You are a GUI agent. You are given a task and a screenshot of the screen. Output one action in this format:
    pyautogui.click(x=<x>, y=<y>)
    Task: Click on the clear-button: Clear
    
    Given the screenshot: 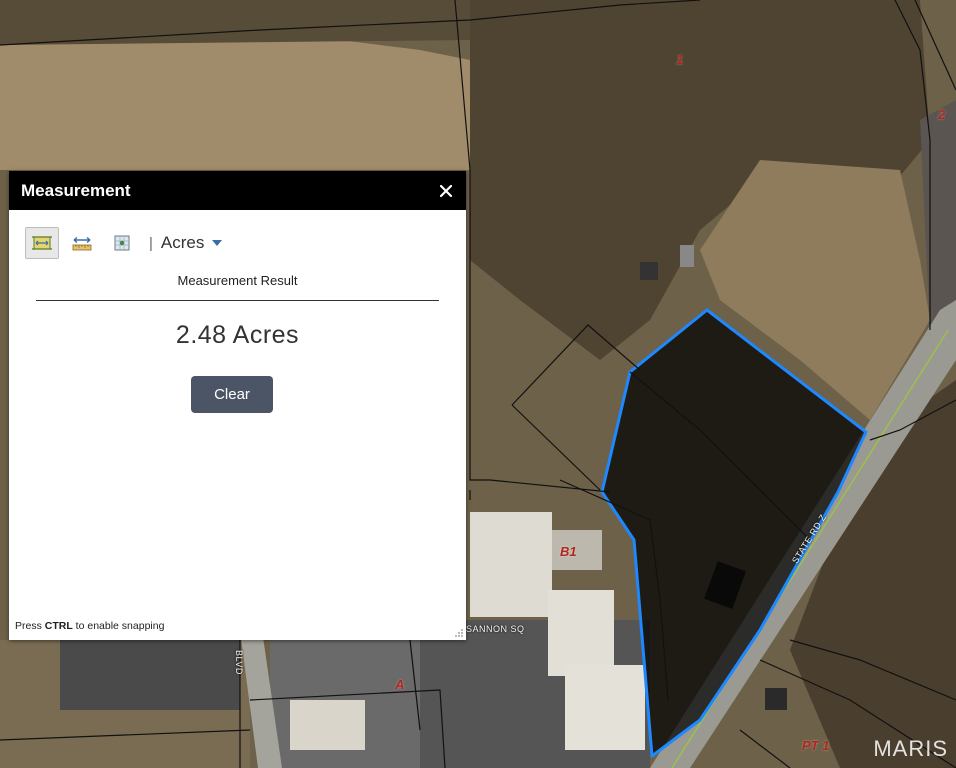 What is the action you would take?
    pyautogui.click(x=232, y=394)
    